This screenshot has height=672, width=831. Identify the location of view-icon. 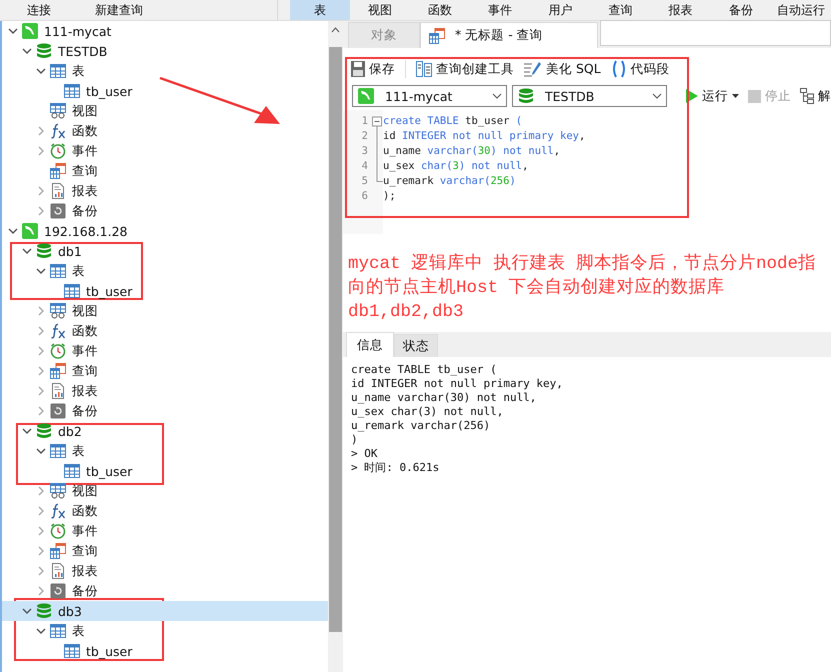
(58, 311).